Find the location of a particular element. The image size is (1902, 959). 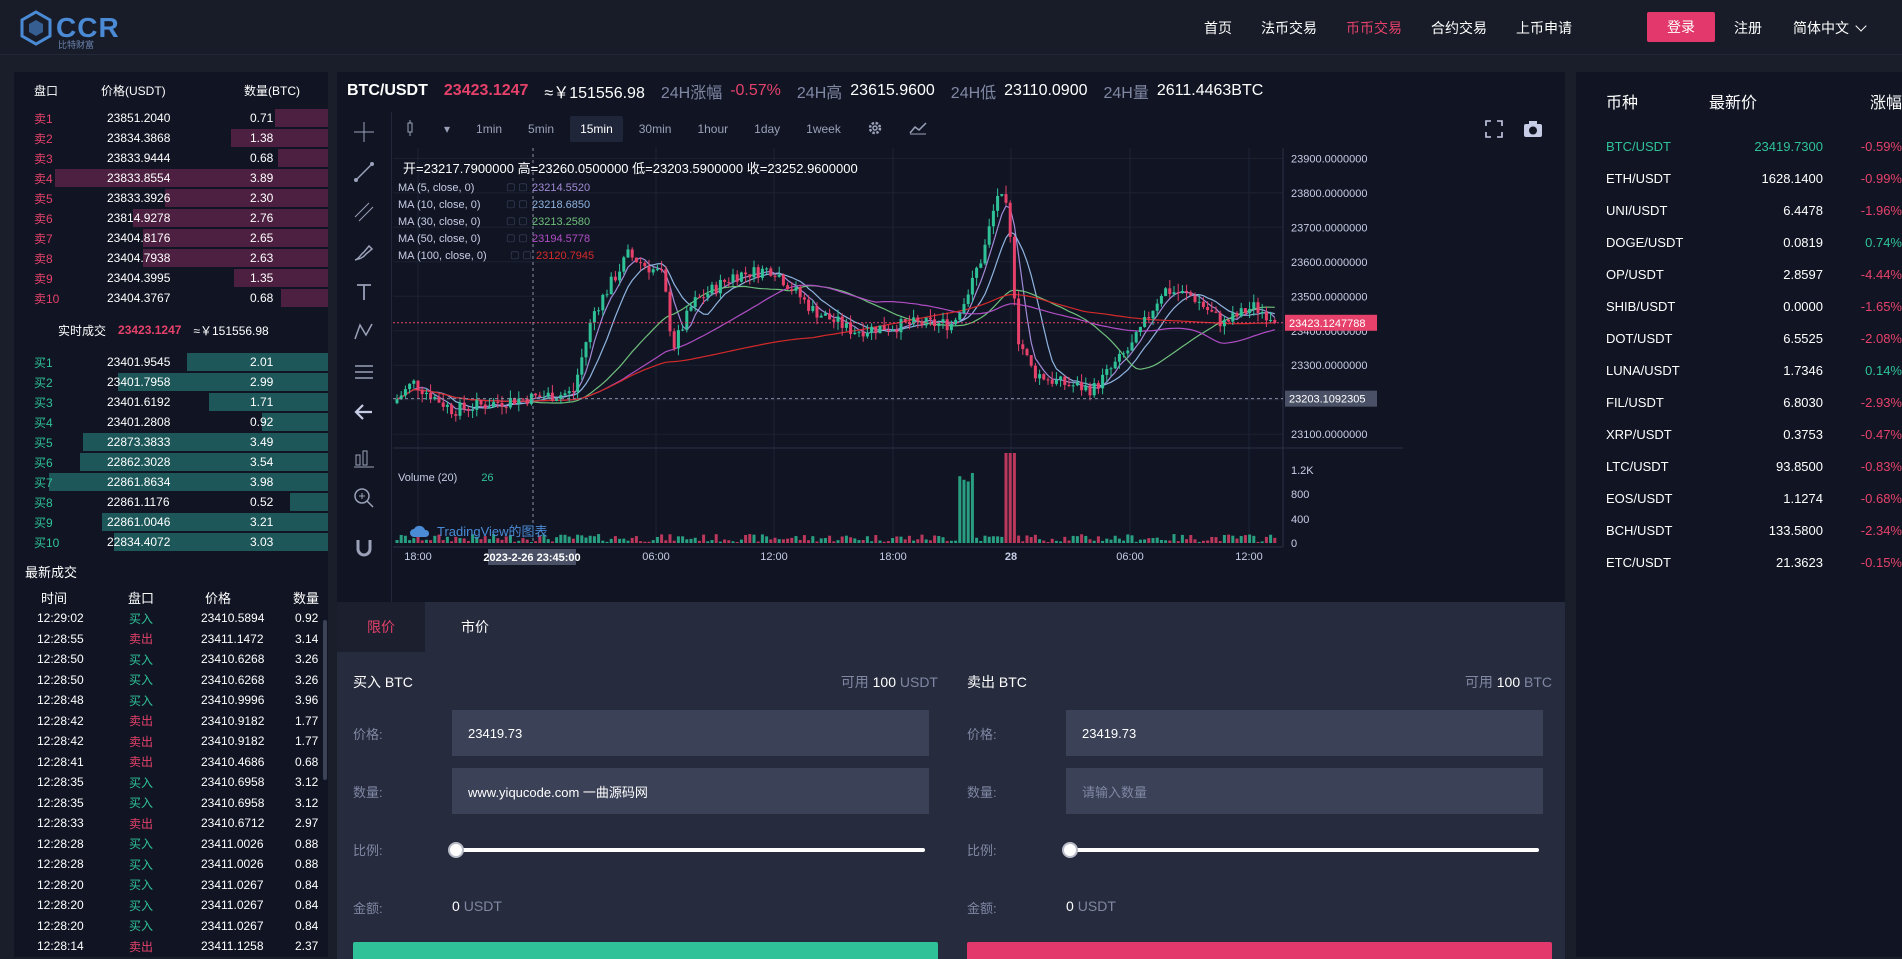

trades-scrollbar is located at coordinates (325, 700).